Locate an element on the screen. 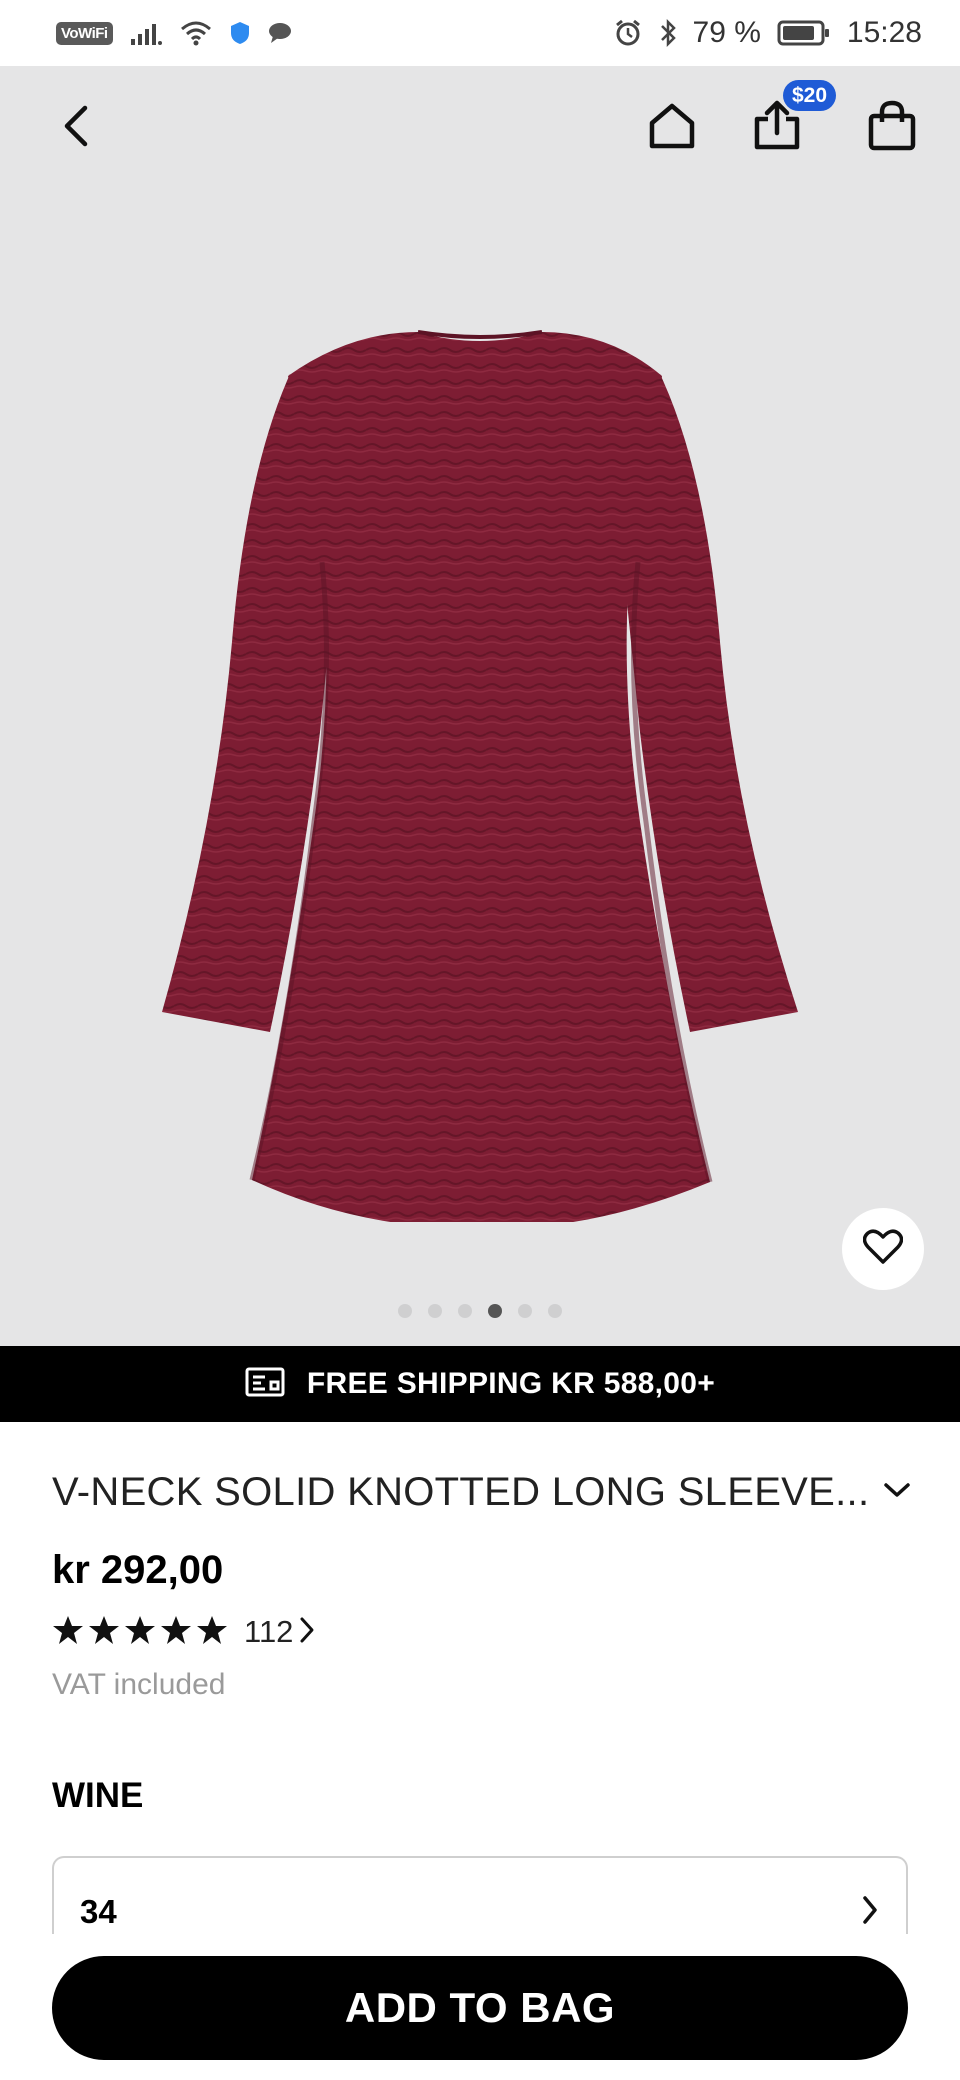 Image resolution: width=960 pixels, height=2080 pixels. rating-stars is located at coordinates (140, 1632).